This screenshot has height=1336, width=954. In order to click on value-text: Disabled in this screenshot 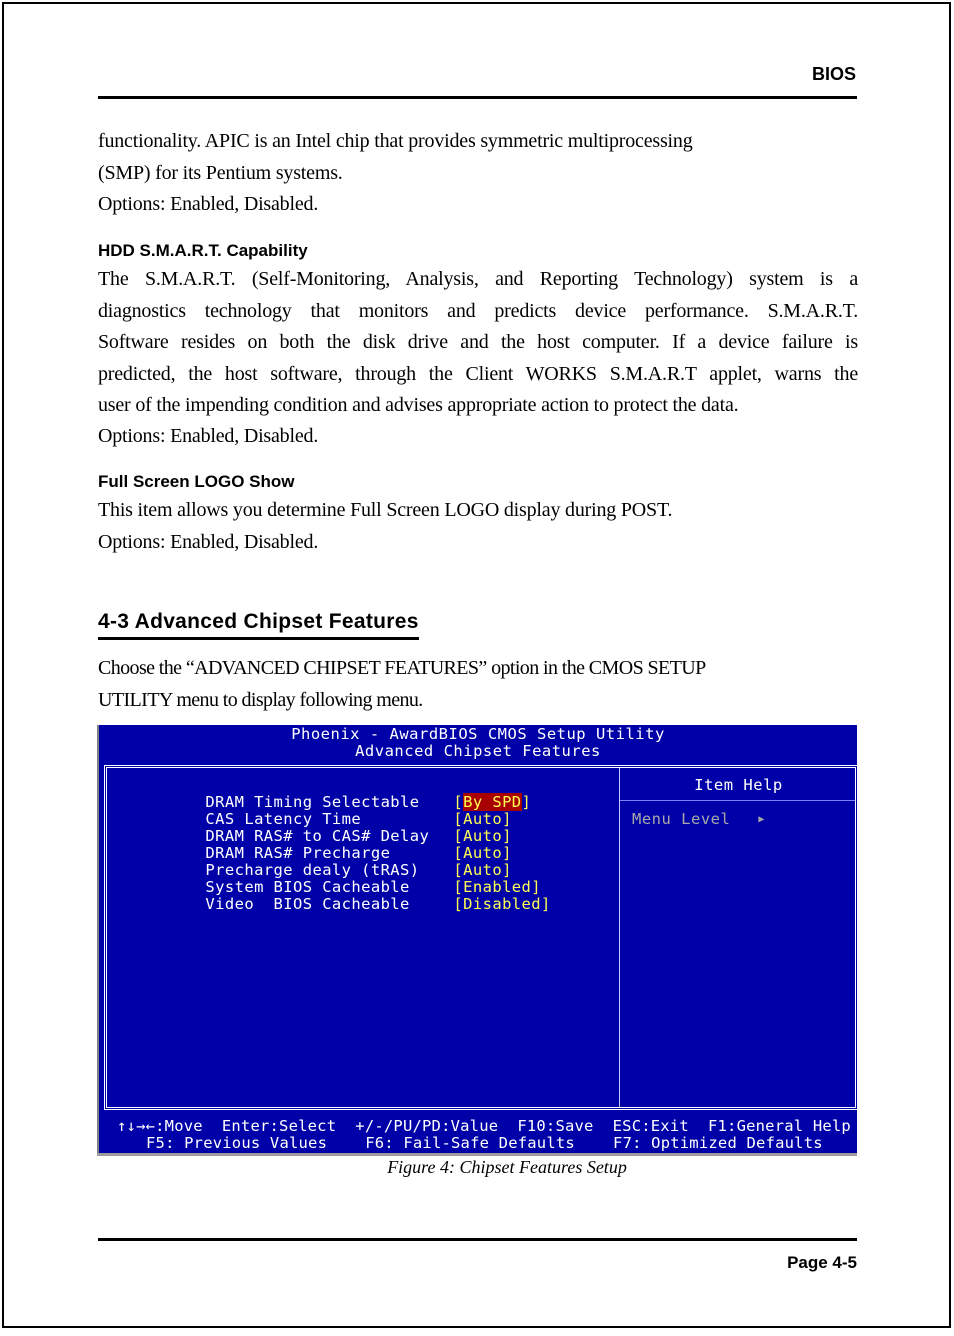, I will do `click(502, 904)`.